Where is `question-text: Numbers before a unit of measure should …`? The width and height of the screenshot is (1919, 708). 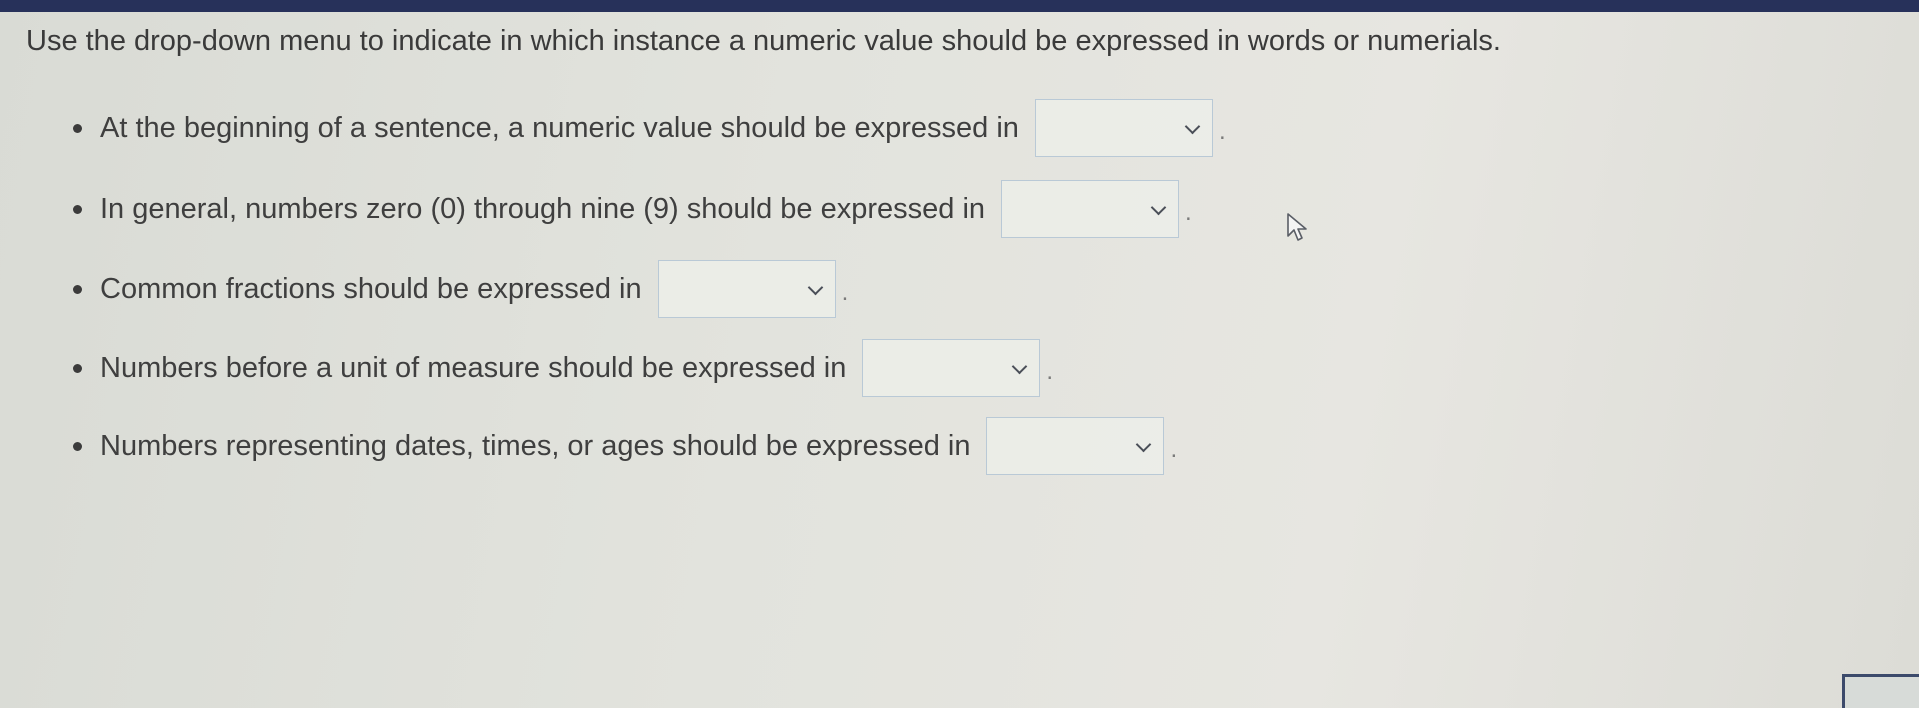
question-text: Numbers before a unit of measure should … is located at coordinates (473, 367).